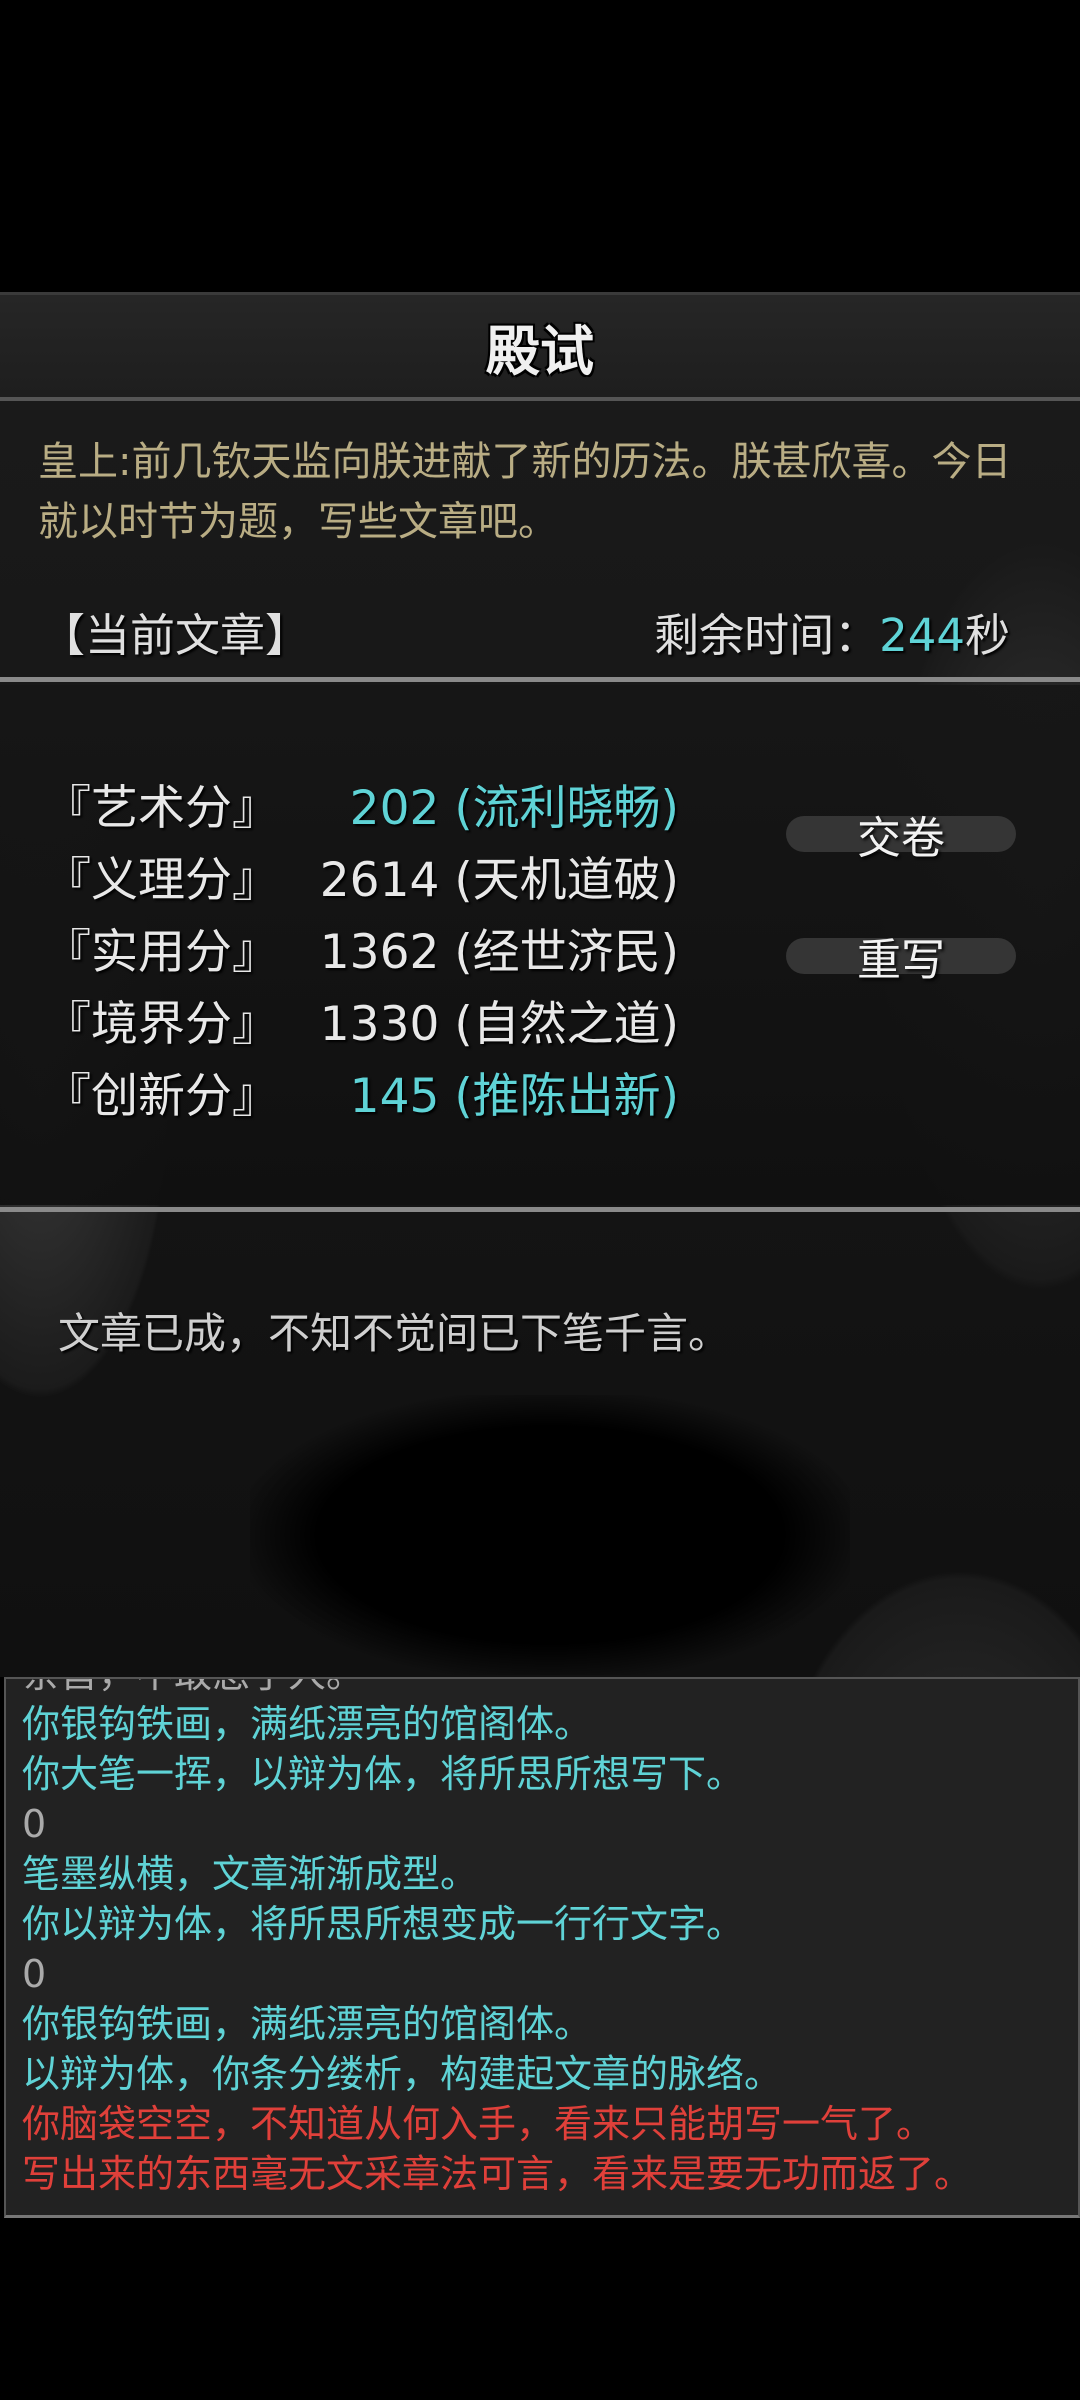  I want to click on divider-top, so click(540, 679).